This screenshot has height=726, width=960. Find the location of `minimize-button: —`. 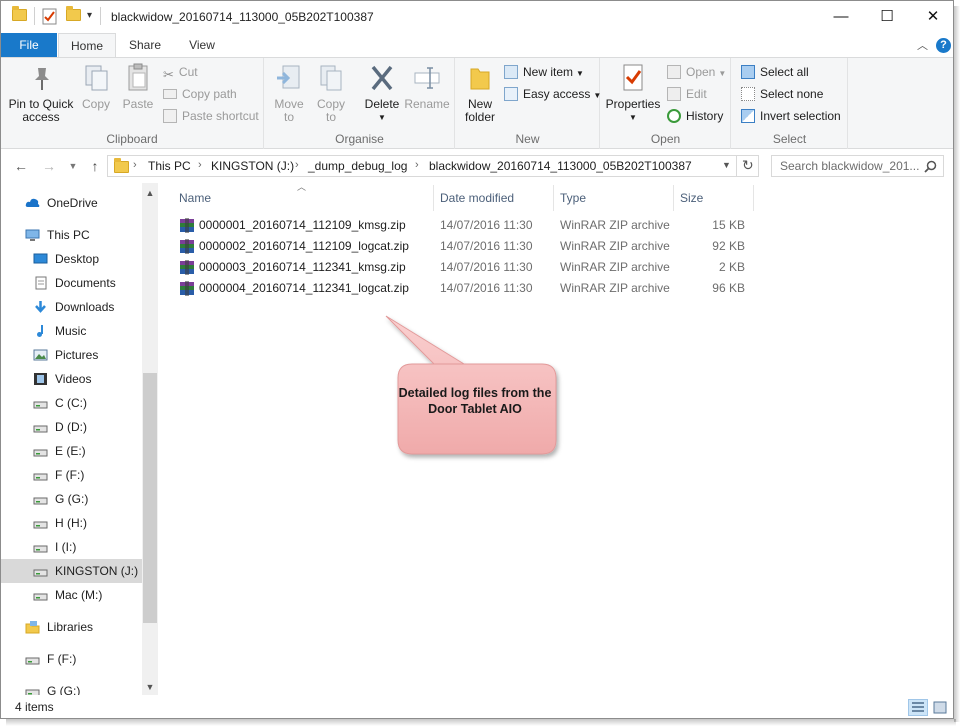

minimize-button: — is located at coordinates (841, 17).